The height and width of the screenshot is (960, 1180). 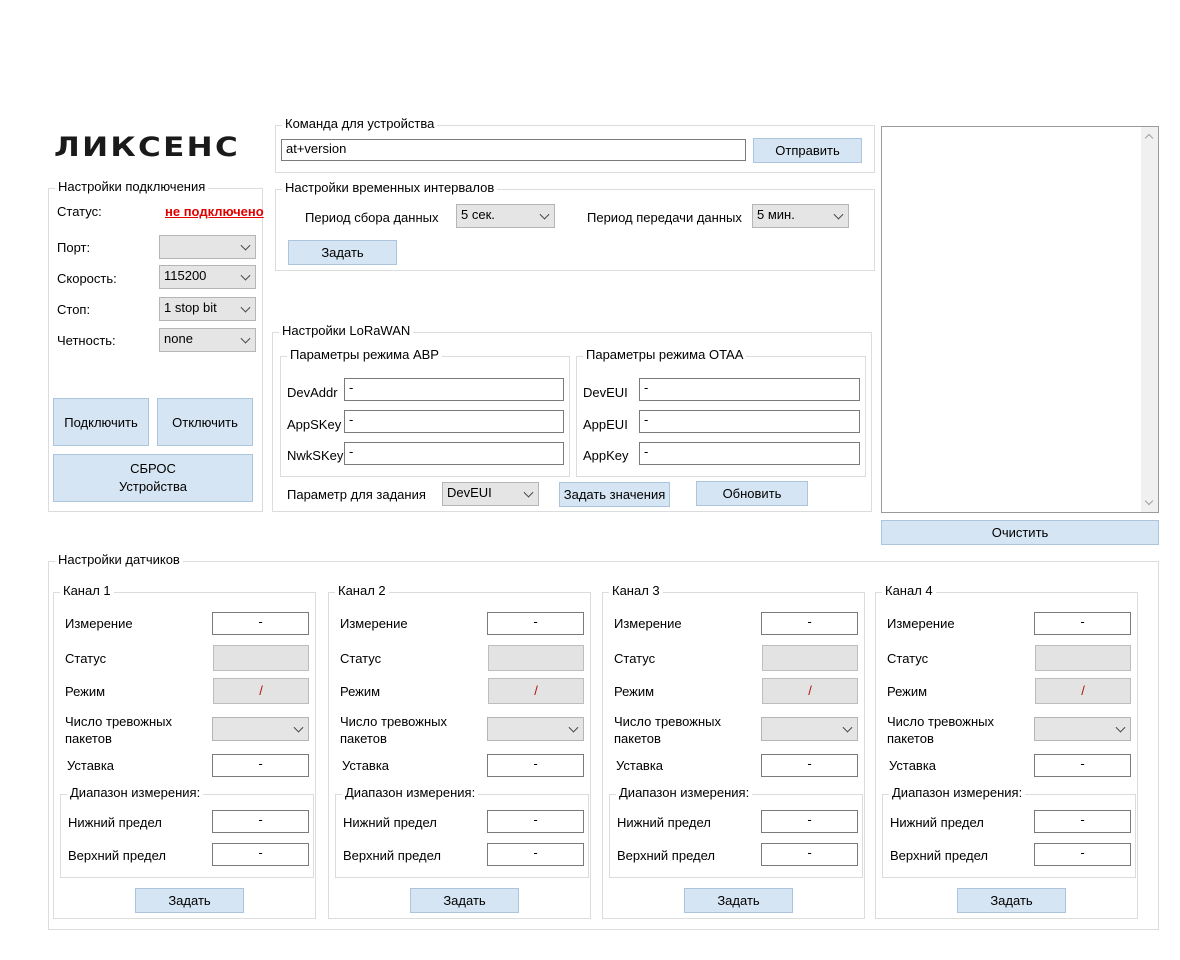 What do you see at coordinates (634, 691) in the screenshot?
I see `mode-label: Режим` at bounding box center [634, 691].